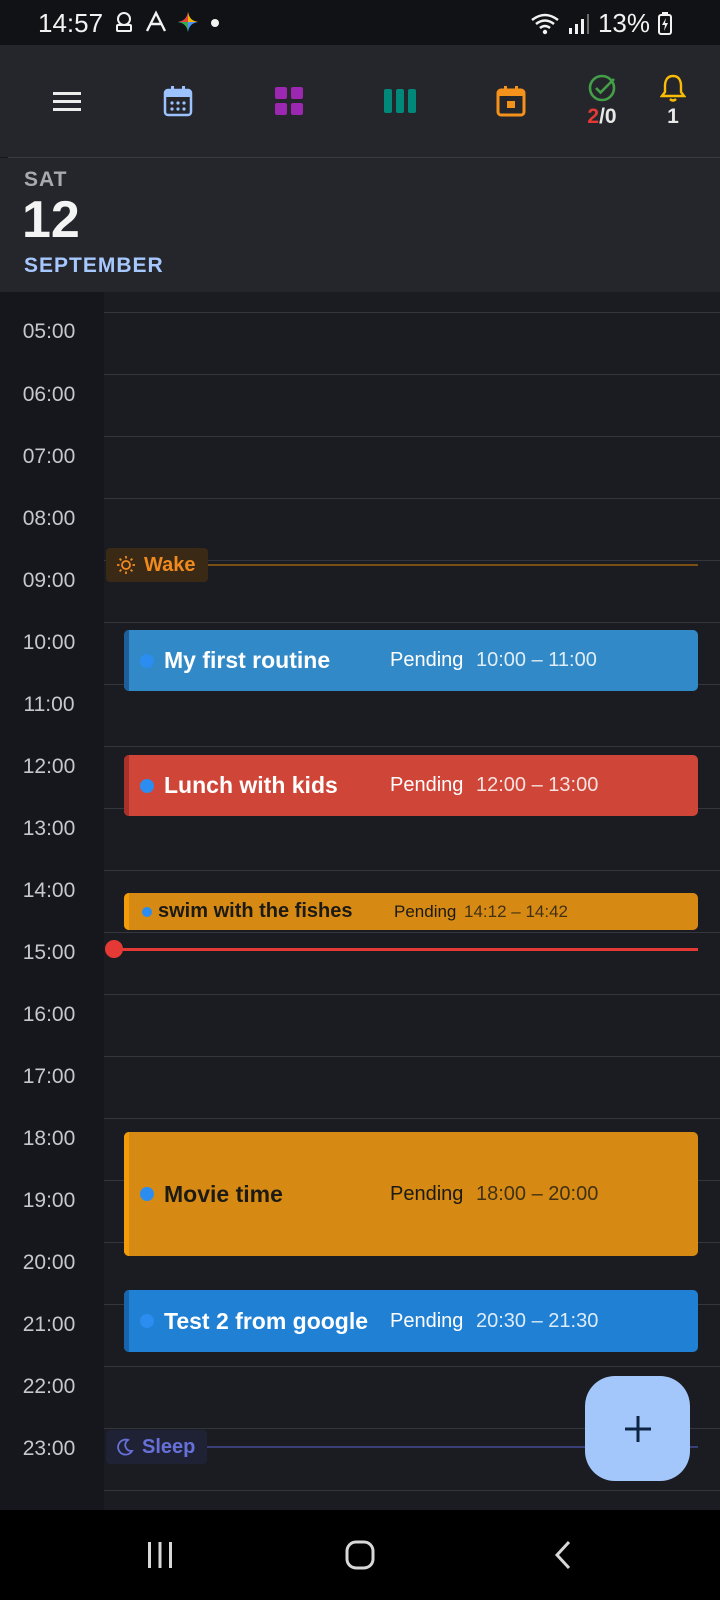 This screenshot has height=1600, width=720. I want to click on top-toolbar: 2/0 1, so click(360, 101).